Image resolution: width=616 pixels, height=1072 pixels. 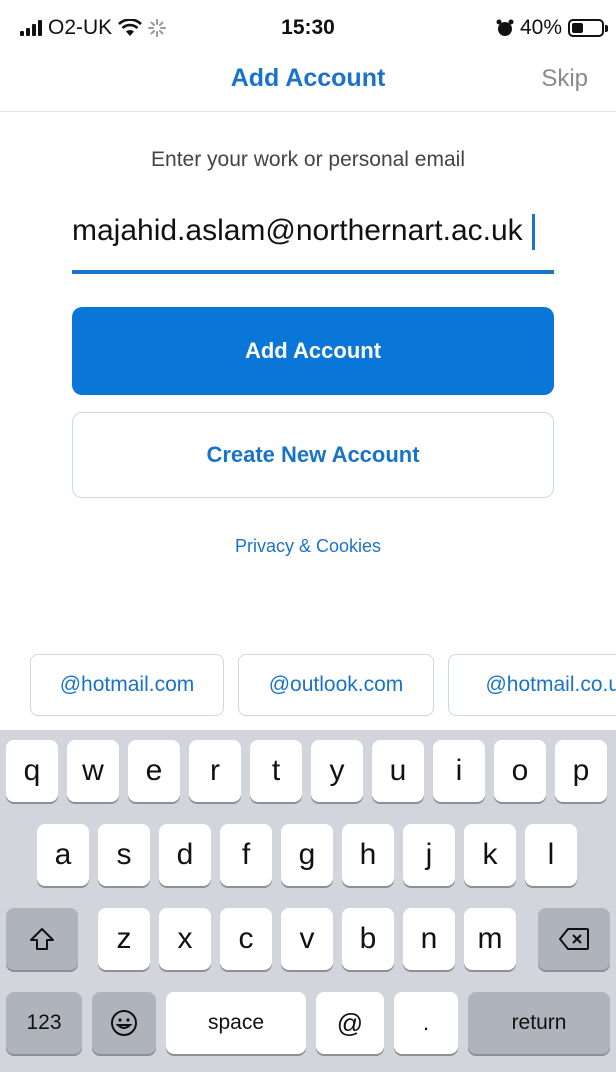 What do you see at coordinates (236, 1023) in the screenshot?
I see `space-key: space` at bounding box center [236, 1023].